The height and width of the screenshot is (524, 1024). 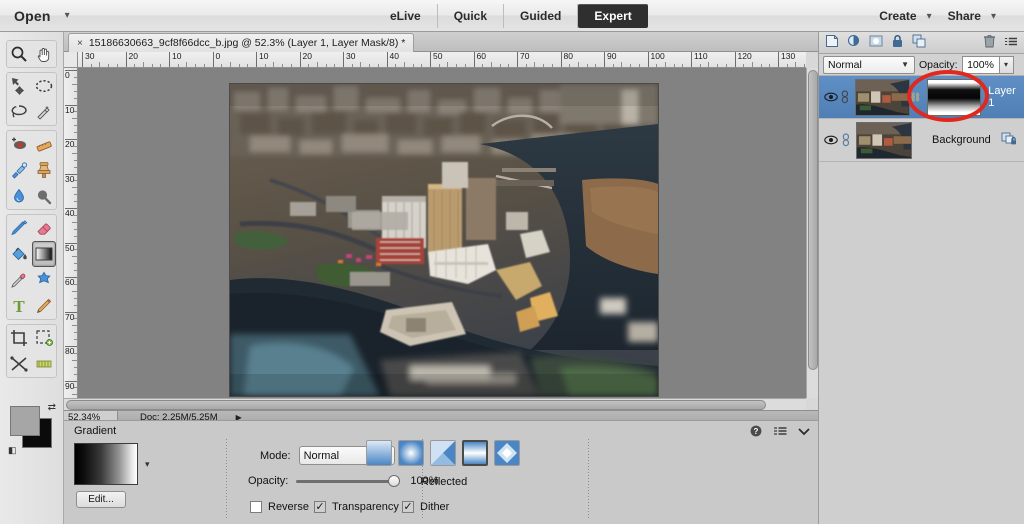 What do you see at coordinates (44, 228) in the screenshot?
I see `eraser-tool` at bounding box center [44, 228].